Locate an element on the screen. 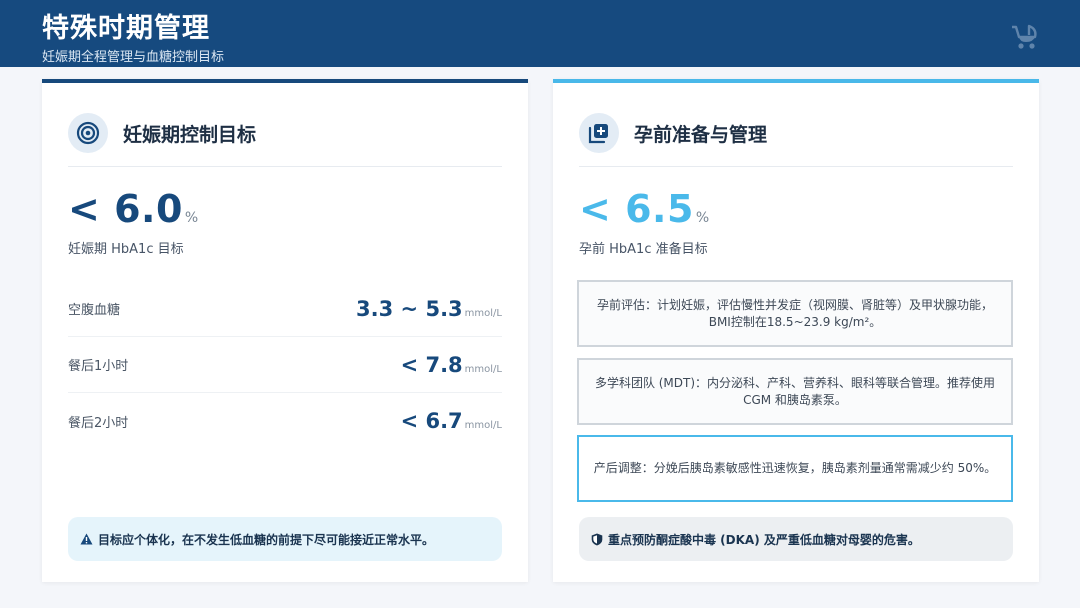 The width and height of the screenshot is (1080, 608). page-subtitle: 妊娠期全程管理与血糖控制目标 is located at coordinates (133, 57).